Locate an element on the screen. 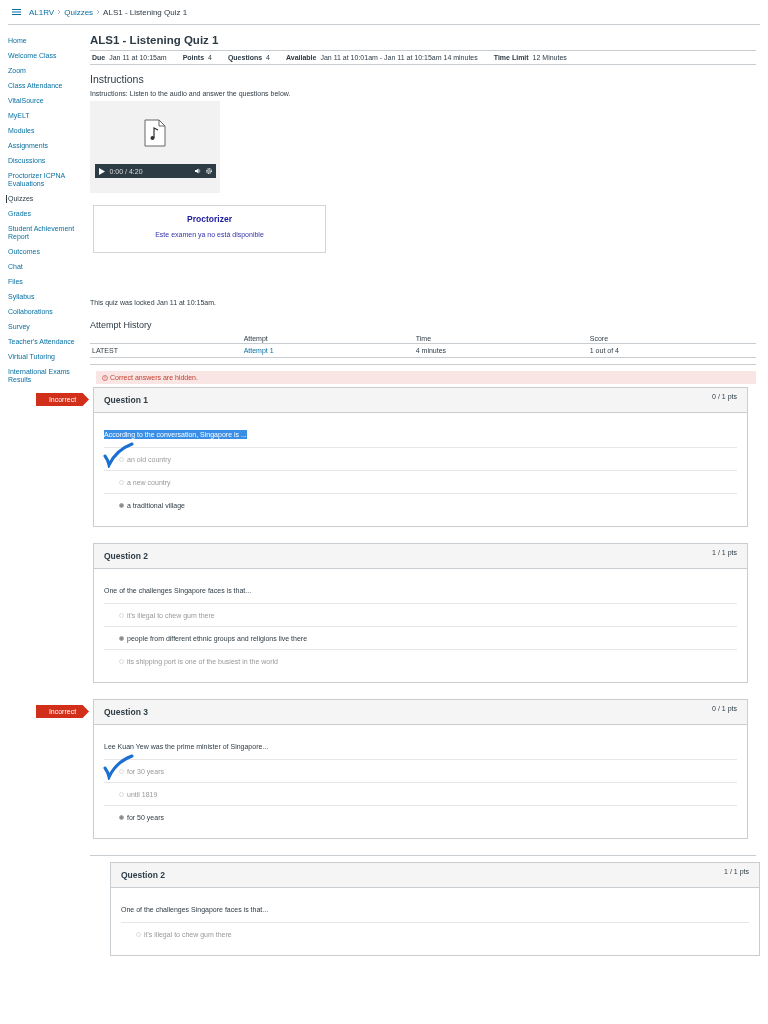 The width and height of the screenshot is (768, 1024). attempt-history-heading: Attempt History is located at coordinates (121, 325).